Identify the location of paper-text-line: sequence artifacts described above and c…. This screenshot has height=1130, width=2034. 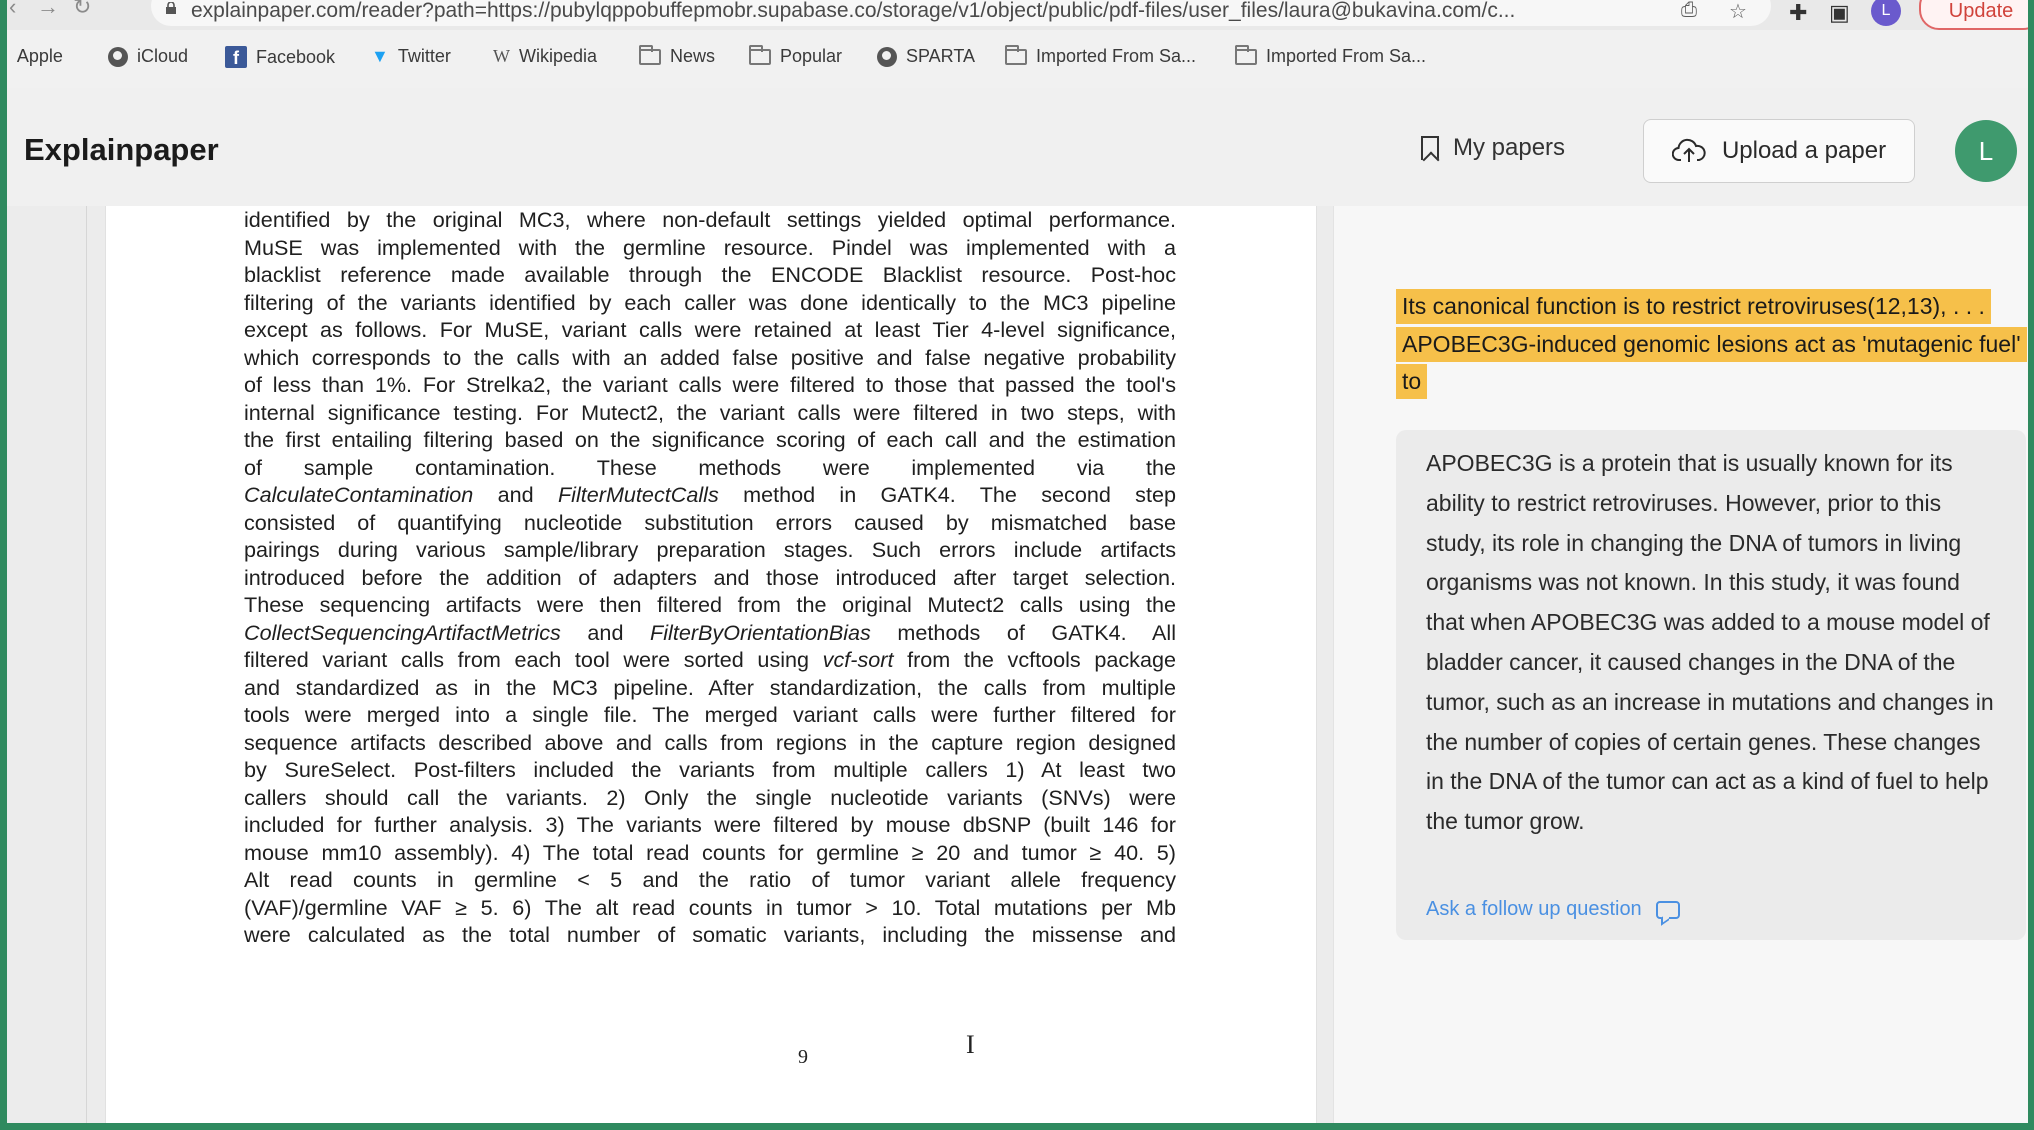
(710, 743).